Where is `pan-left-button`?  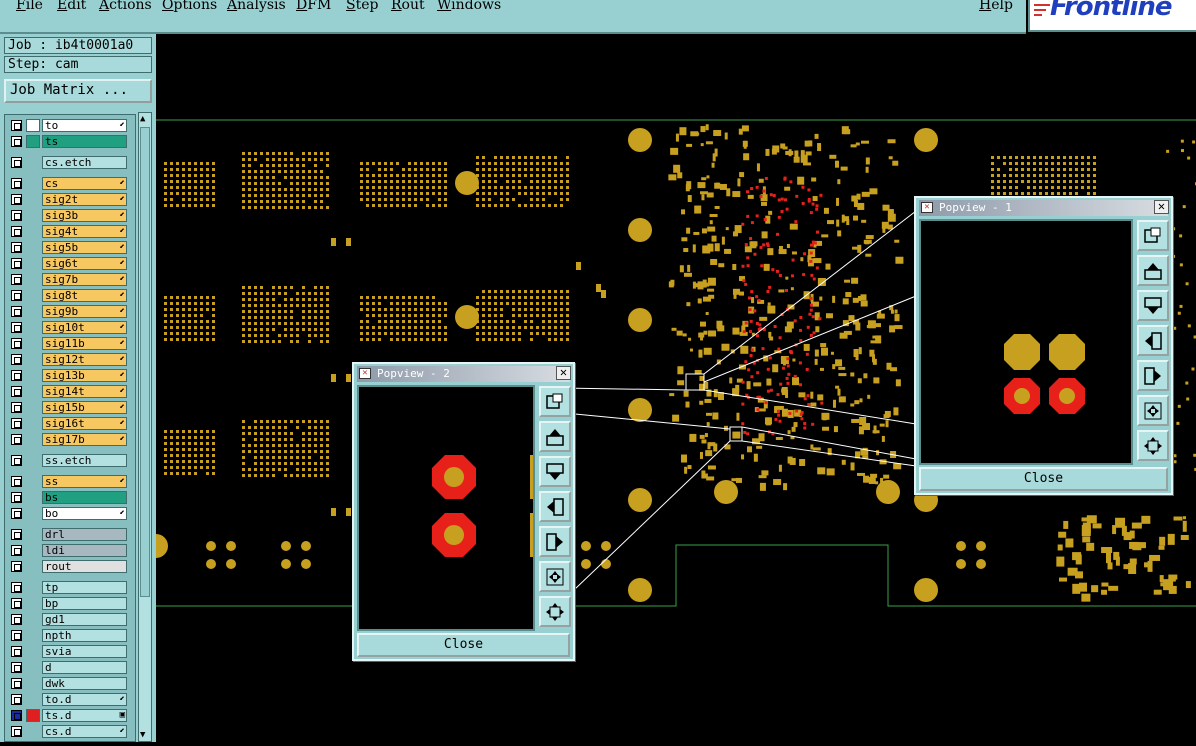 pan-left-button is located at coordinates (555, 506).